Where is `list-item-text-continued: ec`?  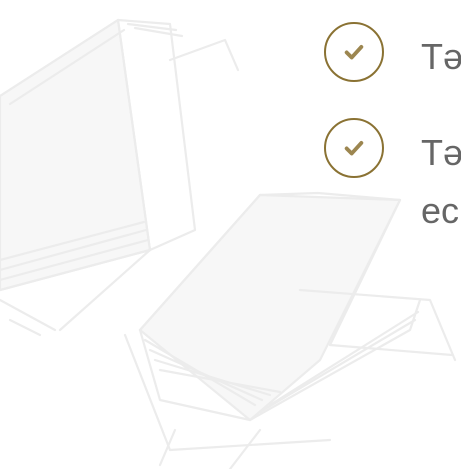 list-item-text-continued: ec is located at coordinates (440, 210).